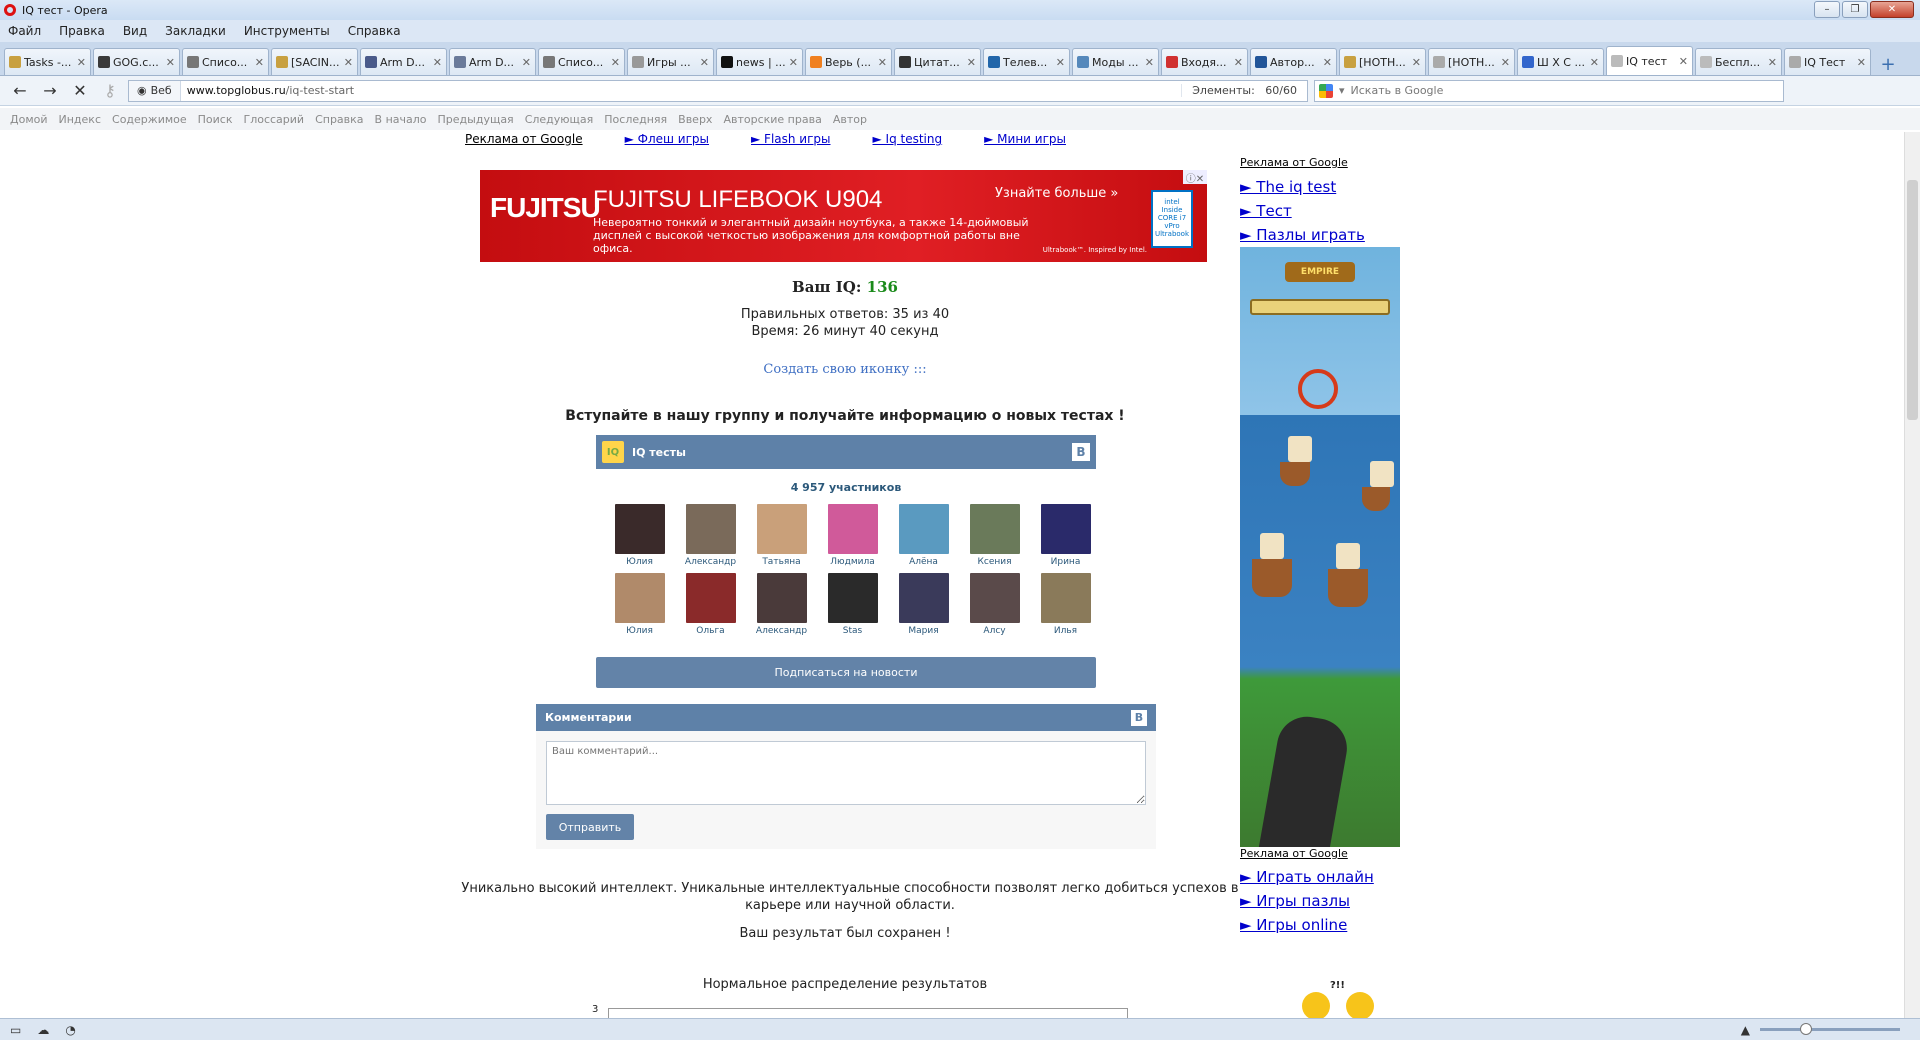 The height and width of the screenshot is (1040, 1920). Describe the element at coordinates (759, 61) in the screenshot. I see `browser-tab: news | ... ✕` at that location.